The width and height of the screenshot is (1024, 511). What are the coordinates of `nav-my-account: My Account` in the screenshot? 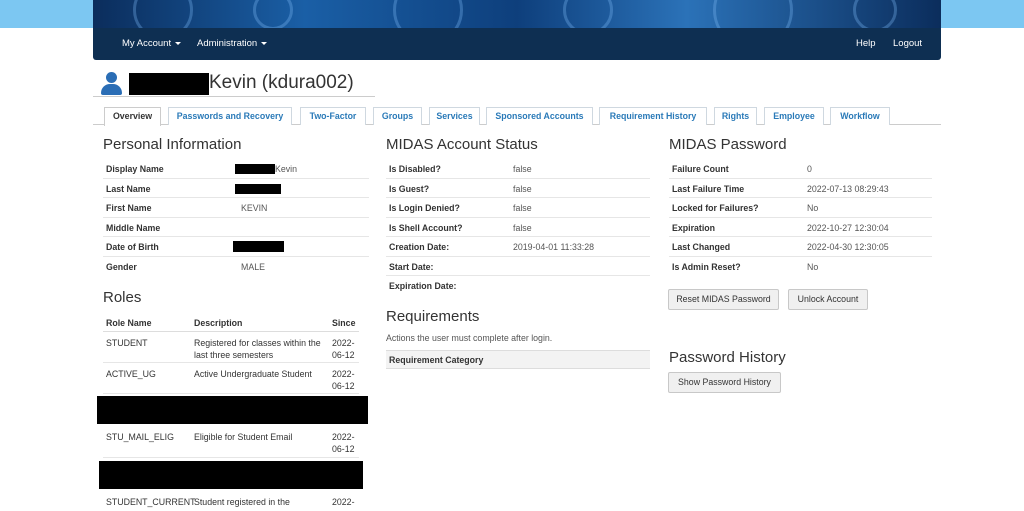 It's located at (152, 44).